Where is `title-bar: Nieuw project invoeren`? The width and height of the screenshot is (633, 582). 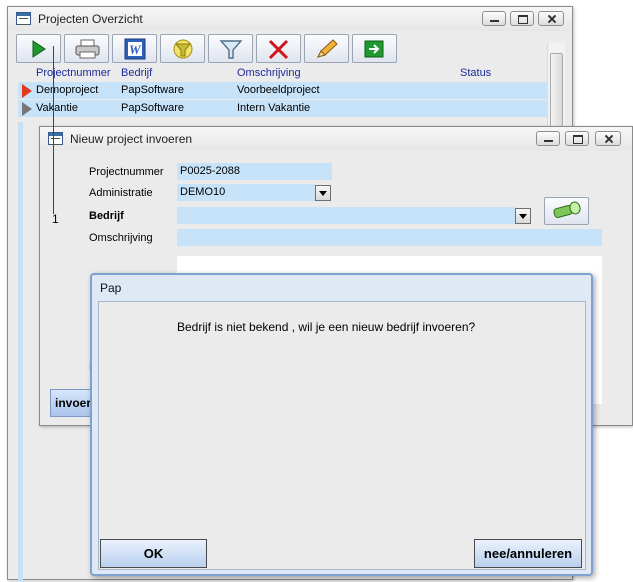 title-bar: Nieuw project invoeren is located at coordinates (336, 139).